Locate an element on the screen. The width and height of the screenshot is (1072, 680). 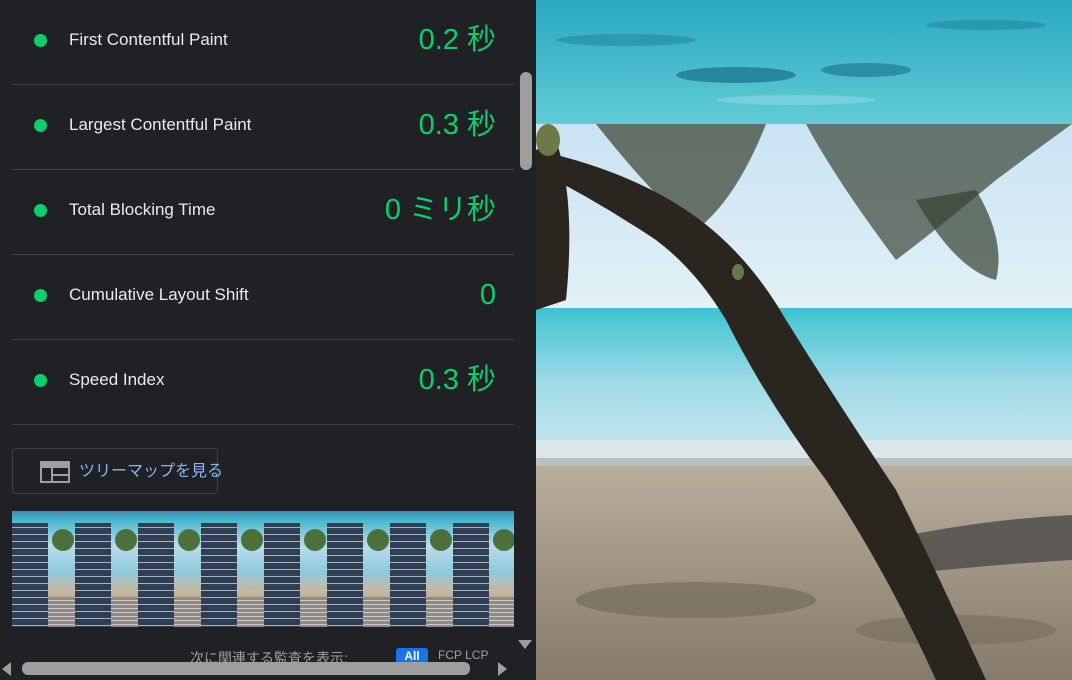
metric-value: 0 is located at coordinates (487, 295).